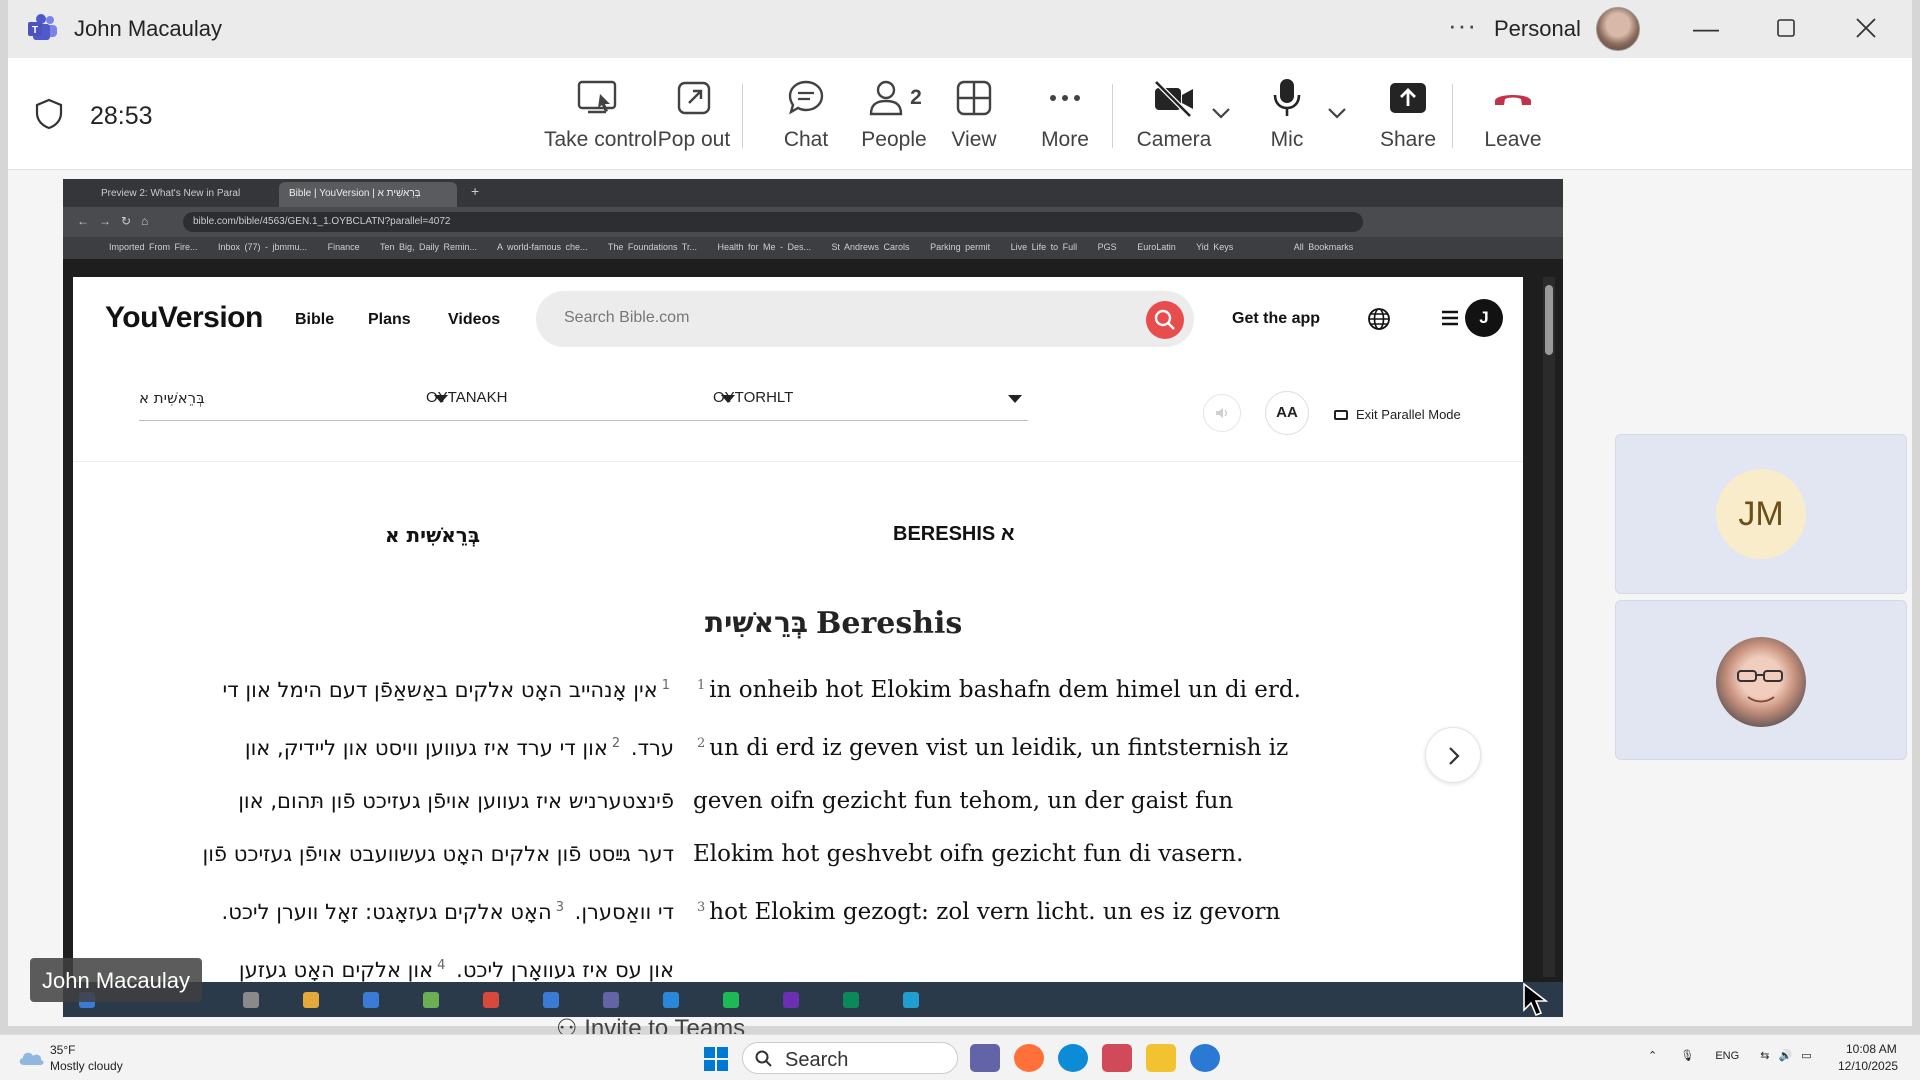  What do you see at coordinates (1549, 320) in the screenshot?
I see `scrollbar-thumb` at bounding box center [1549, 320].